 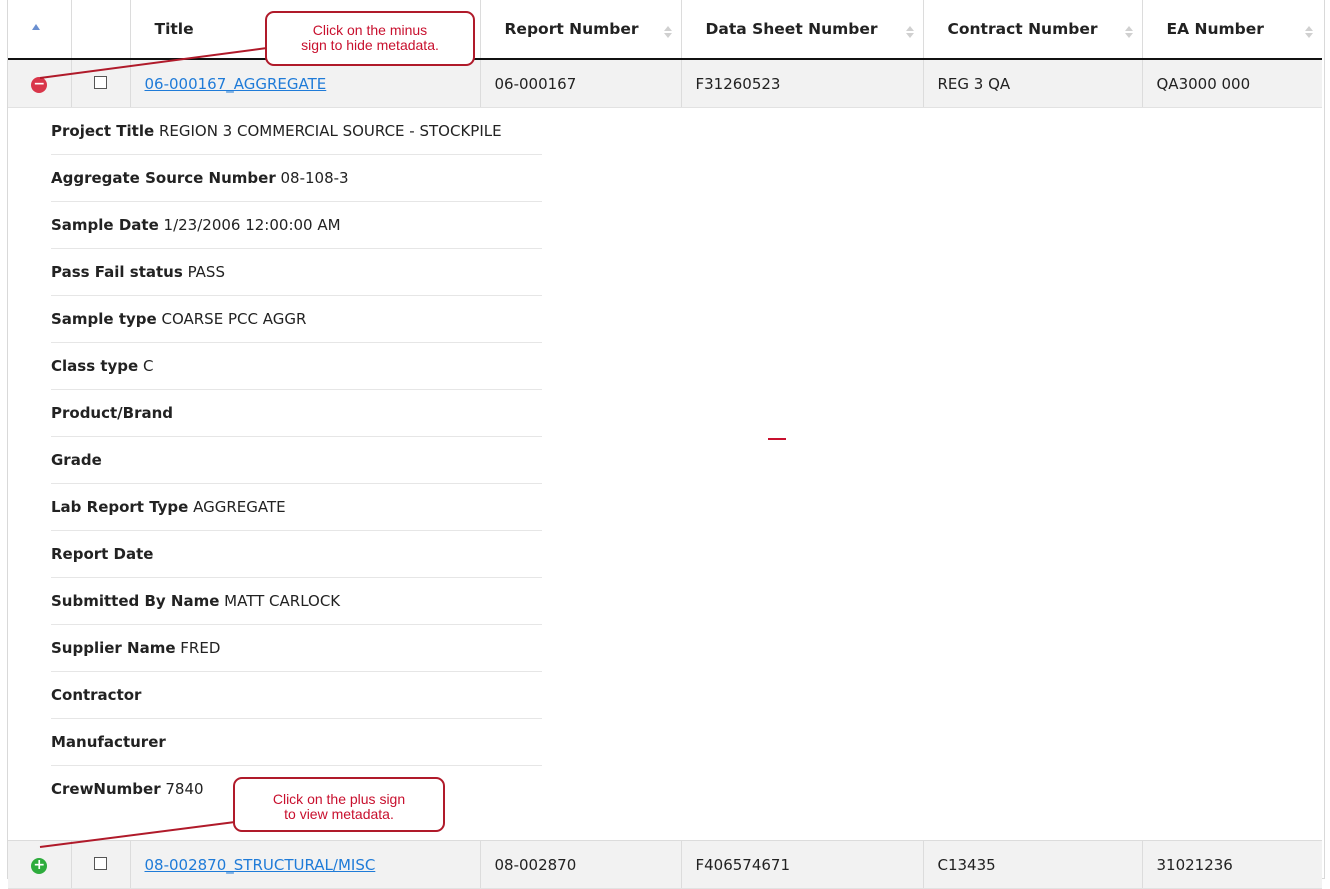 I want to click on metadata-item: Sample Date 1/23/2006 12:00:00 AM, so click(x=296, y=225).